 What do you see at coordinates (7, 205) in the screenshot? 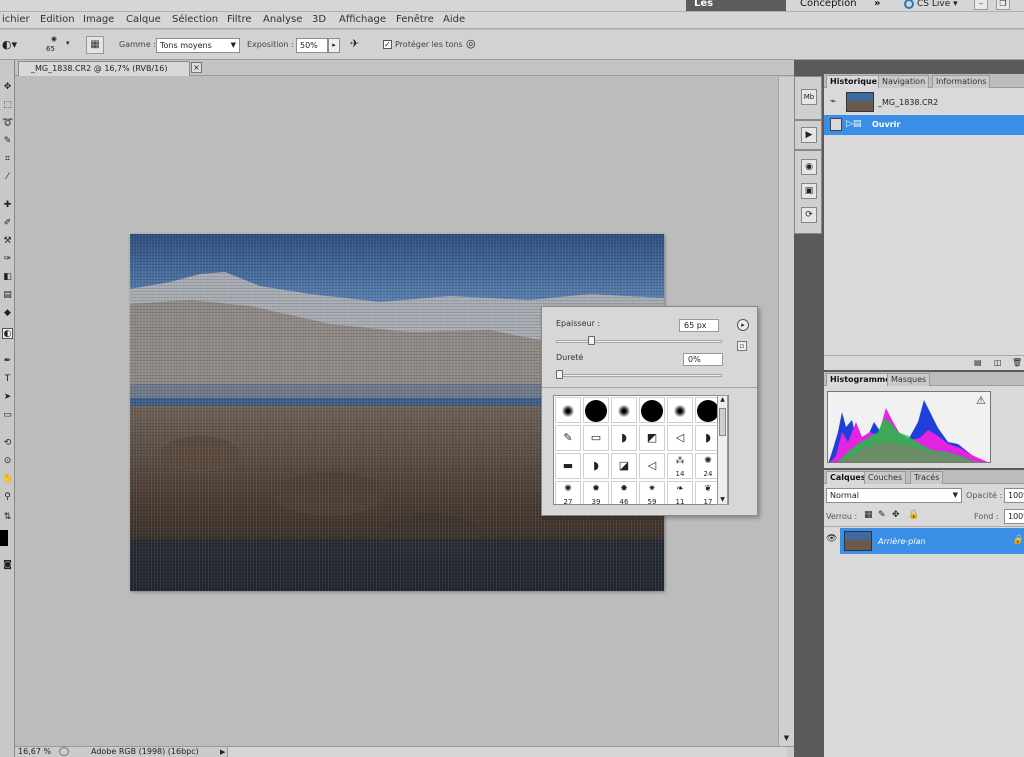
I see `healing-brush-tool-icon: ✚` at bounding box center [7, 205].